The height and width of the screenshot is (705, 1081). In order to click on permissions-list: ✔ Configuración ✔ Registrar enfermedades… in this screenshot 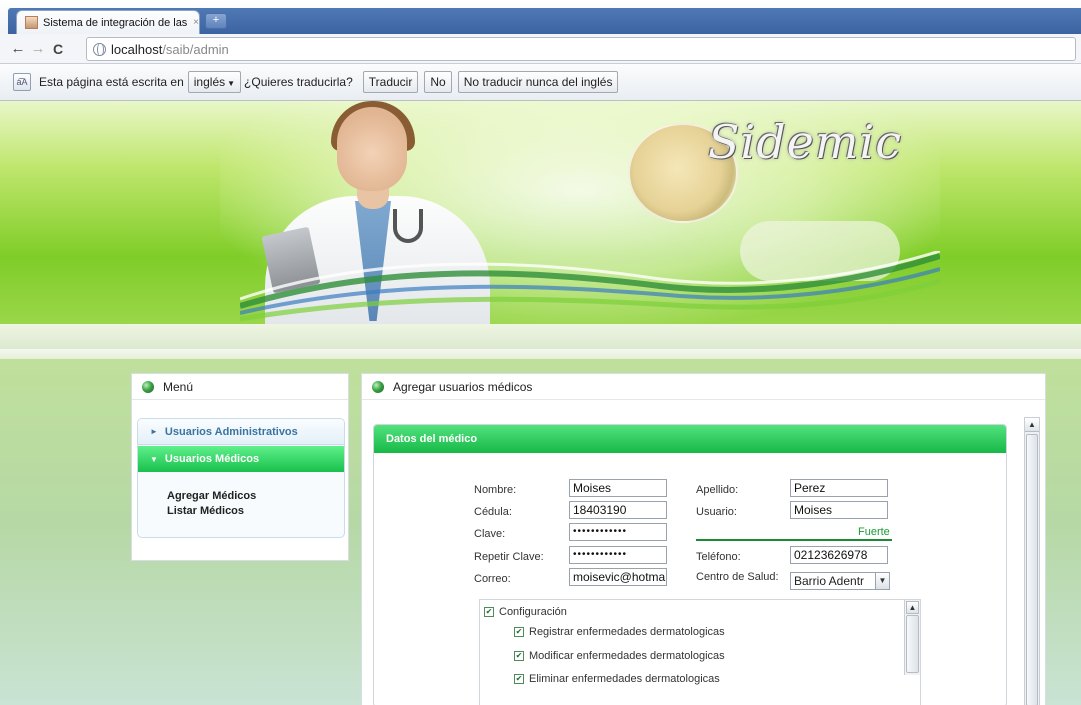, I will do `click(700, 652)`.